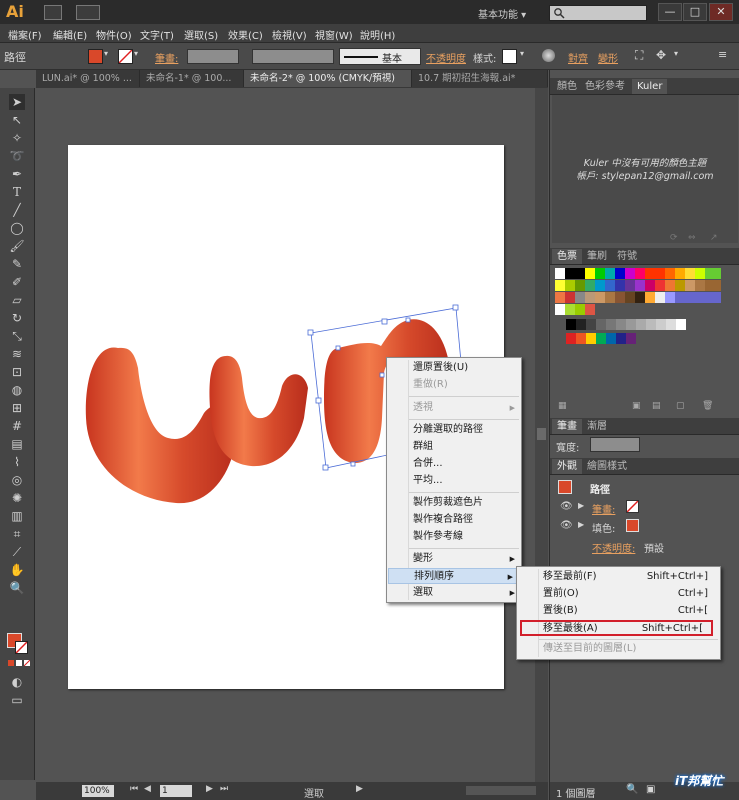 The height and width of the screenshot is (800, 739). I want to click on drawing-mode-icon: ◐, so click(17, 682).